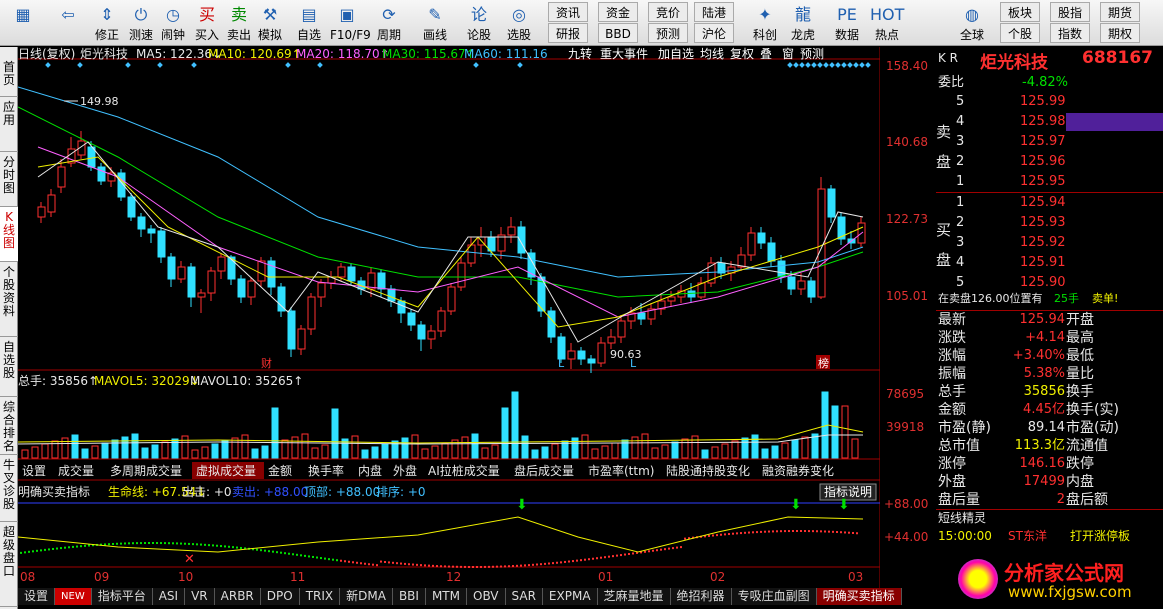  Describe the element at coordinates (634, 596) in the screenshot. I see `bottom-tab-14: 芝麻量地量` at that location.